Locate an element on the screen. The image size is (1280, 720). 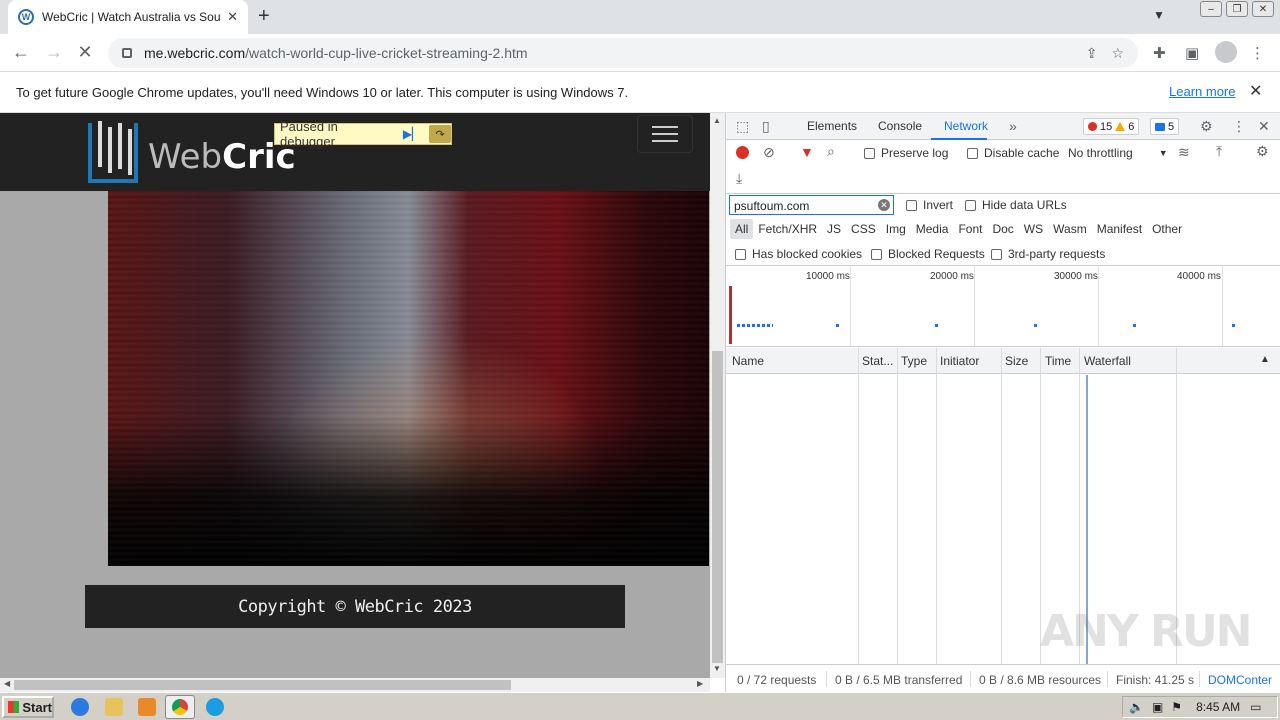
clear-filter-icon: ✕ is located at coordinates (884, 205).